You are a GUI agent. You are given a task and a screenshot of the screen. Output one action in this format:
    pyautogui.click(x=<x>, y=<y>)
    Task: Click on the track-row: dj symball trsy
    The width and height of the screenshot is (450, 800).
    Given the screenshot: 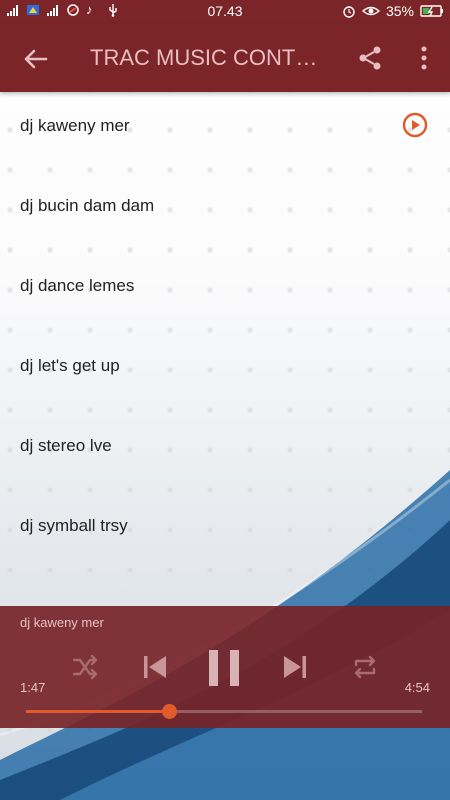 What is the action you would take?
    pyautogui.click(x=225, y=532)
    